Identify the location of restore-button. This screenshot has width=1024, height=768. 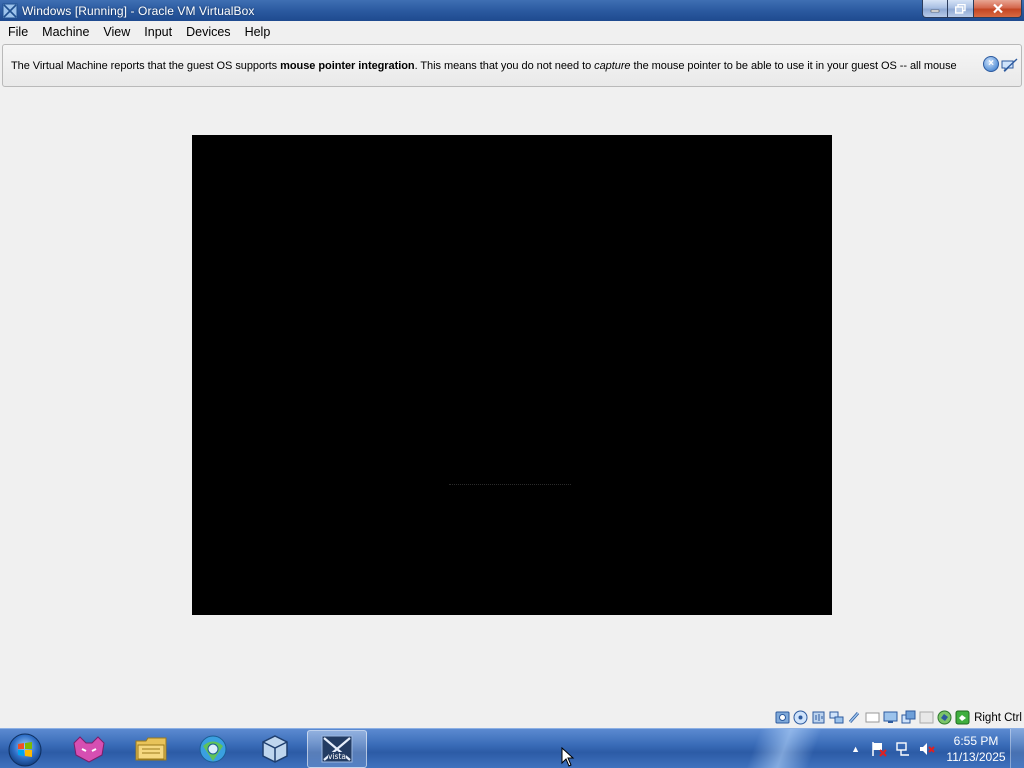
(961, 9).